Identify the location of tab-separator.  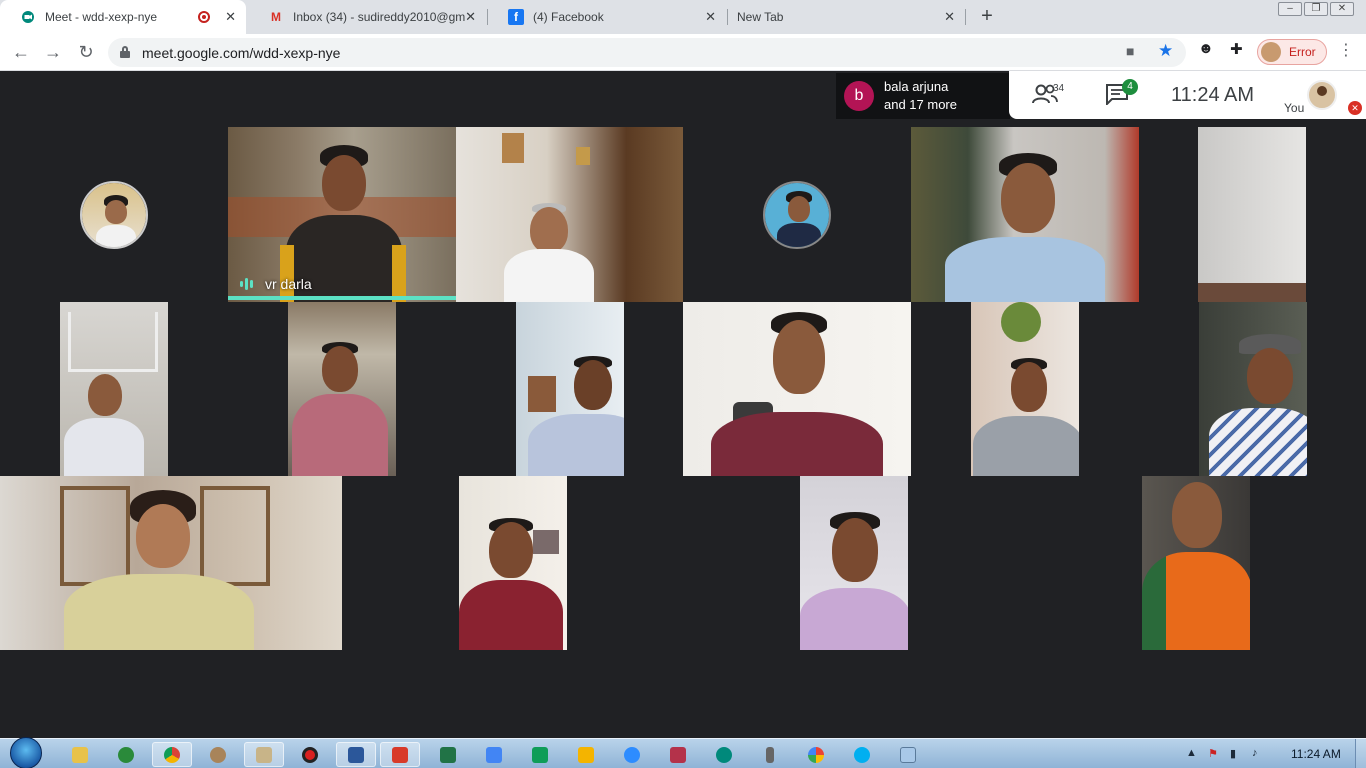
(965, 17).